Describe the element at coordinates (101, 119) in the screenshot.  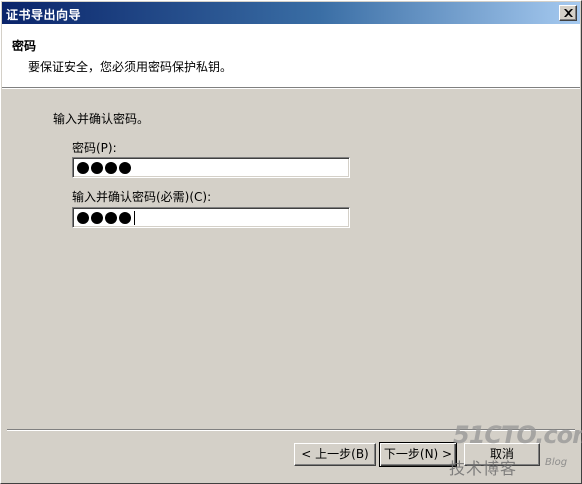
I see `instruction-text: 输入并确认密码。` at that location.